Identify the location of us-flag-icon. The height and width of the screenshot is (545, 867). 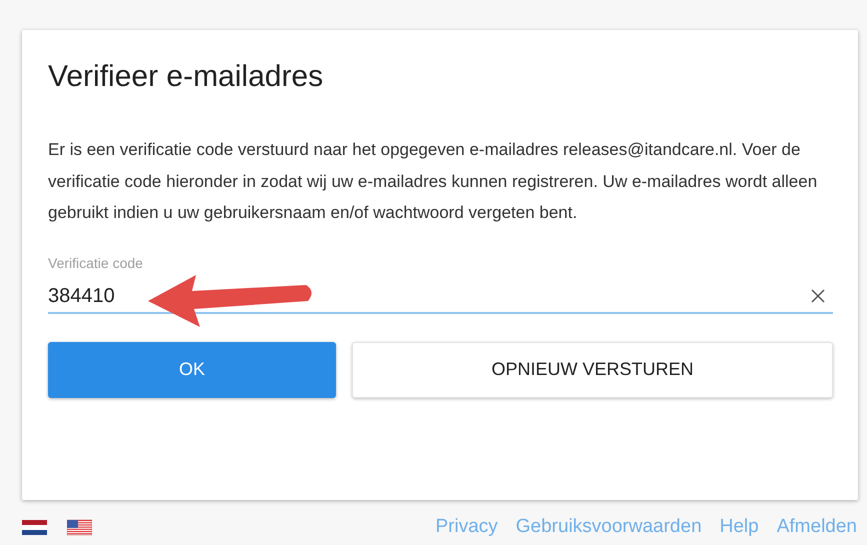
(79, 527).